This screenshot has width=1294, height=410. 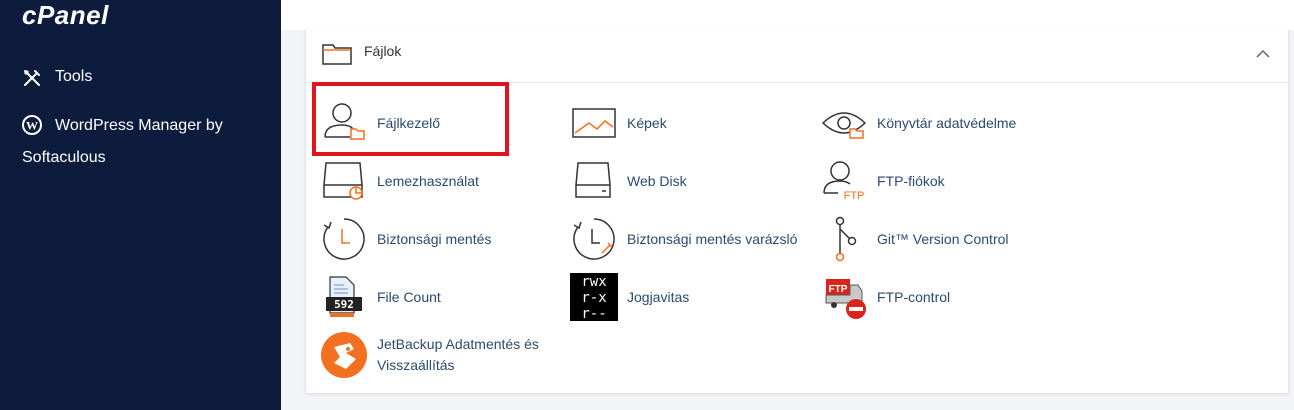 What do you see at coordinates (593, 282) in the screenshot?
I see `svg-text: rwx` at bounding box center [593, 282].